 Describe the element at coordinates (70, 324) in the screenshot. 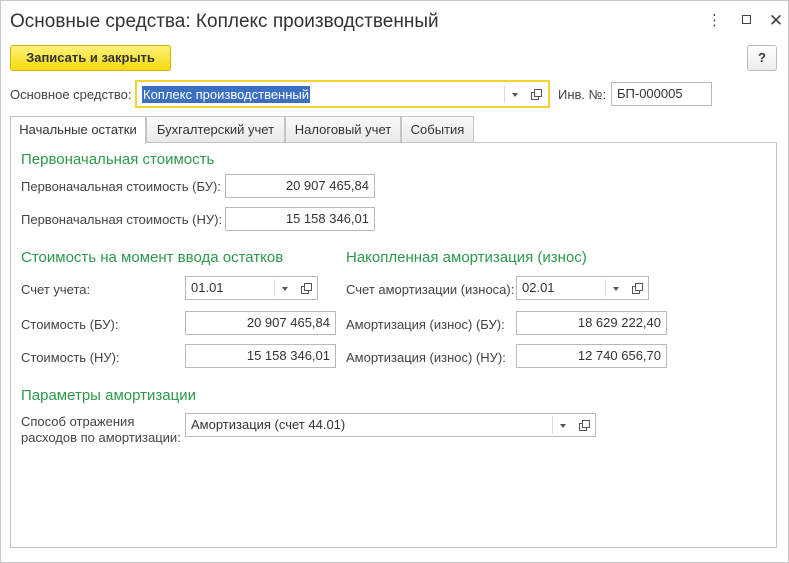

I see `entry-cost-bu-label: Стоимость (БУ):` at that location.